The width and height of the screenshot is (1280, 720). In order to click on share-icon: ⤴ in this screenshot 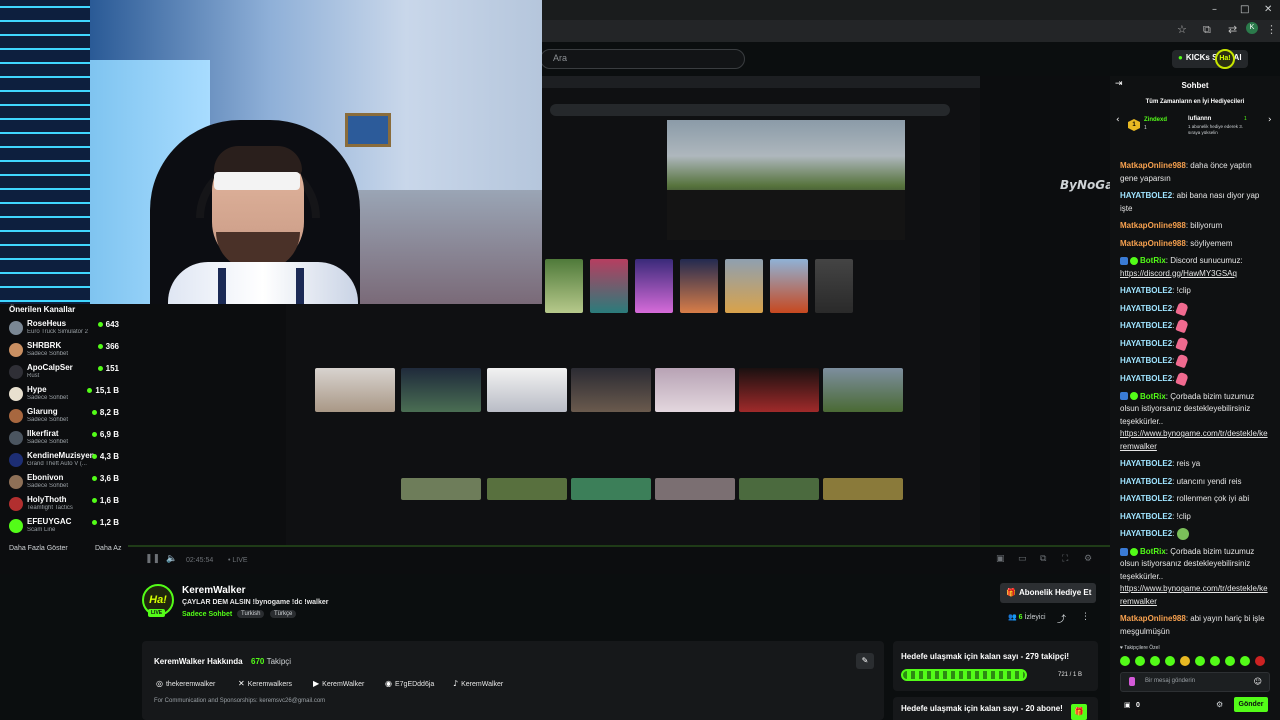, I will do `click(1061, 618)`.